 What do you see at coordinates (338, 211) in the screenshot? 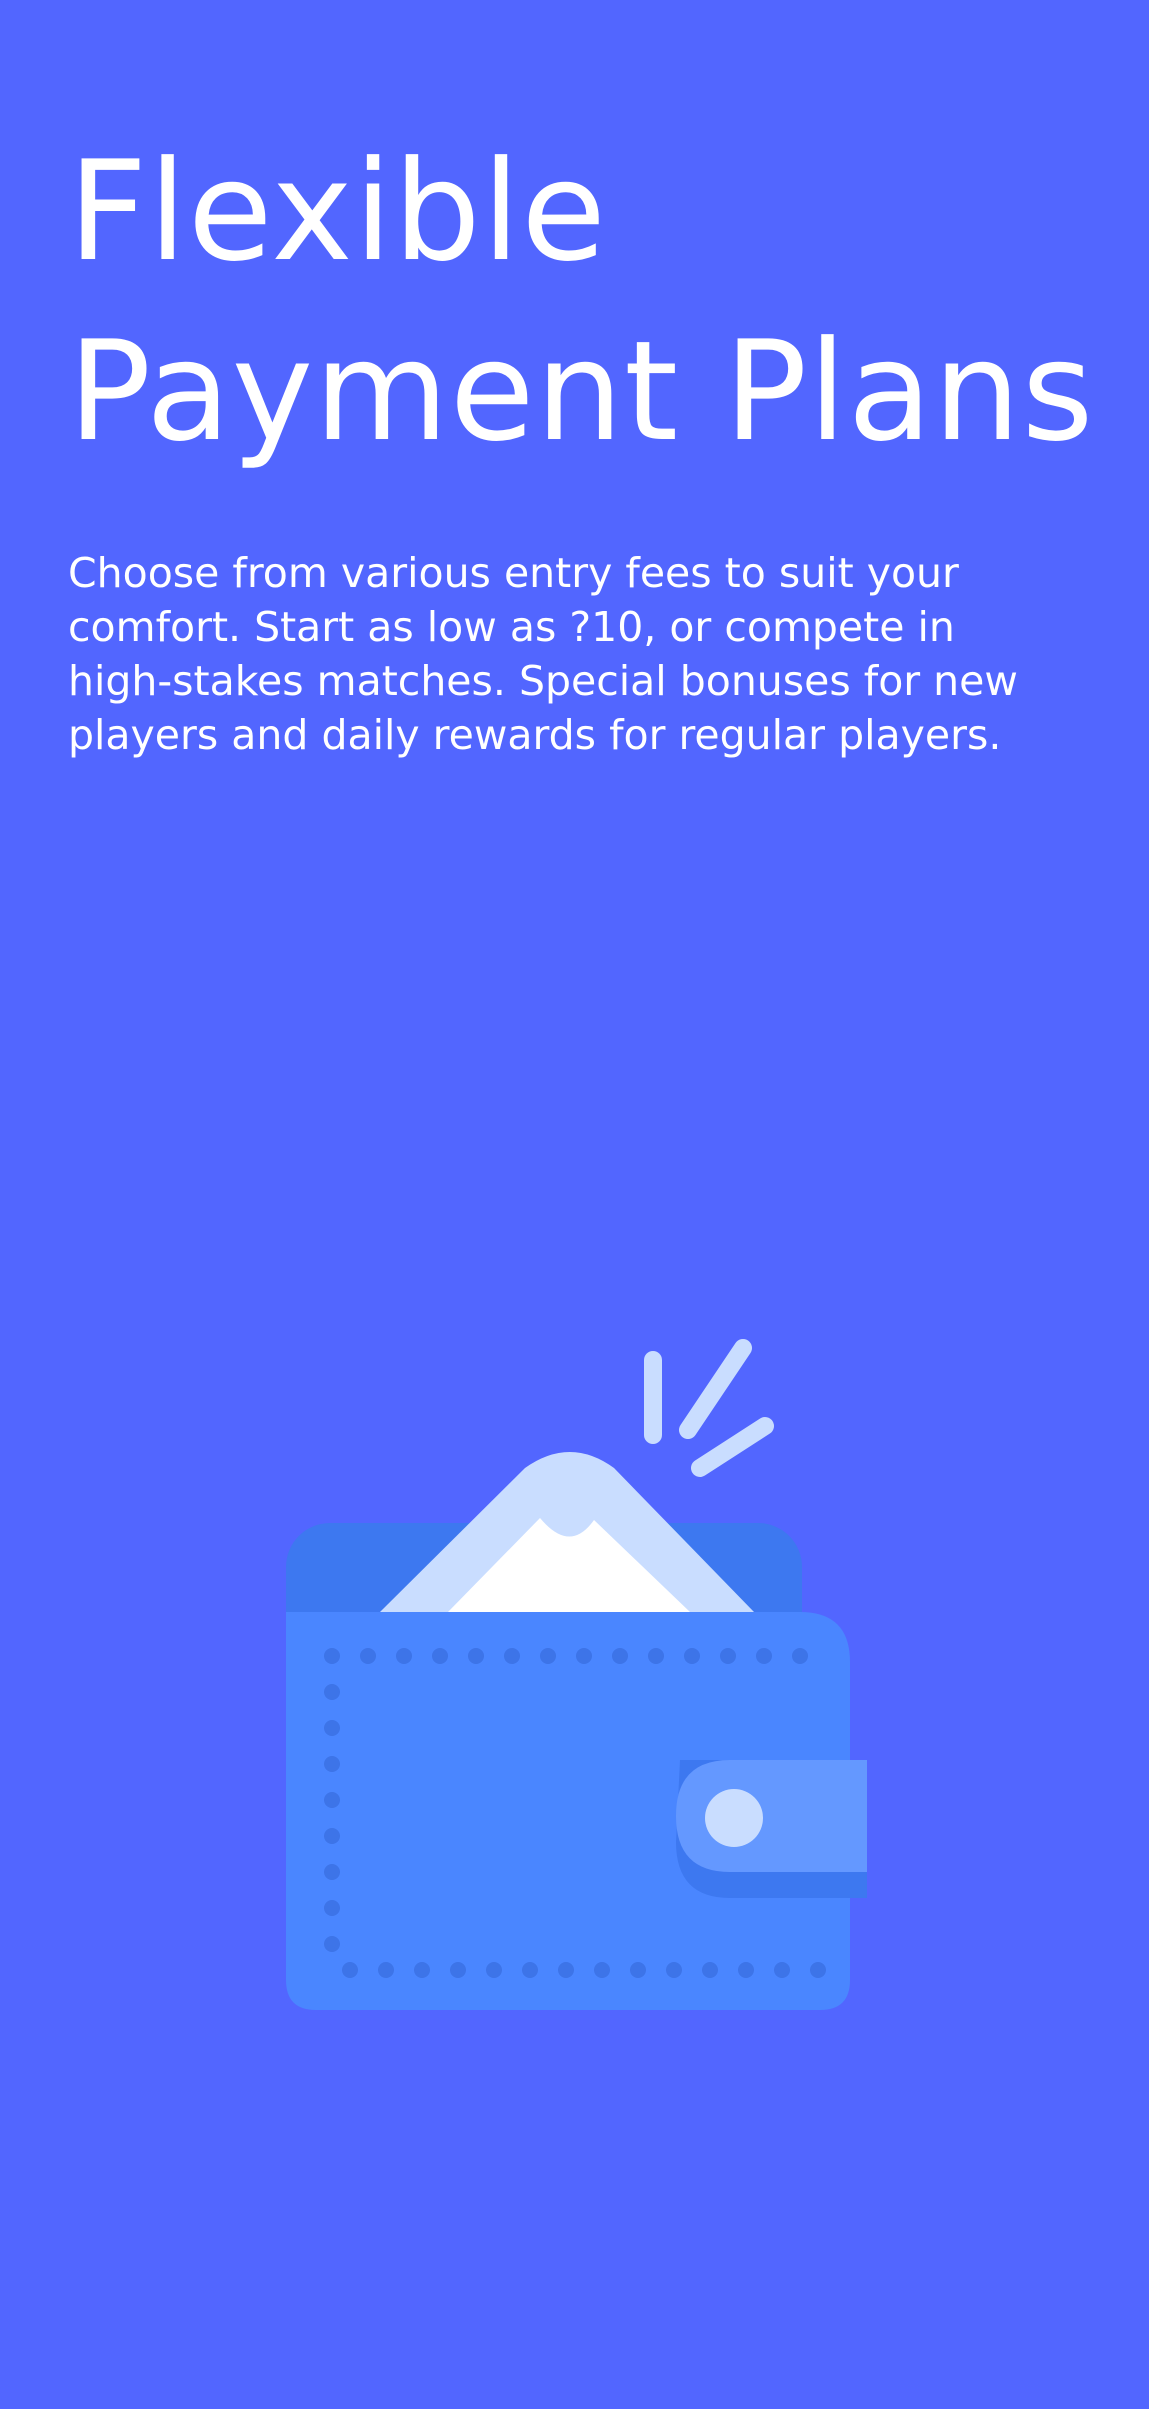
I see `page-title-line-1: Flexible` at bounding box center [338, 211].